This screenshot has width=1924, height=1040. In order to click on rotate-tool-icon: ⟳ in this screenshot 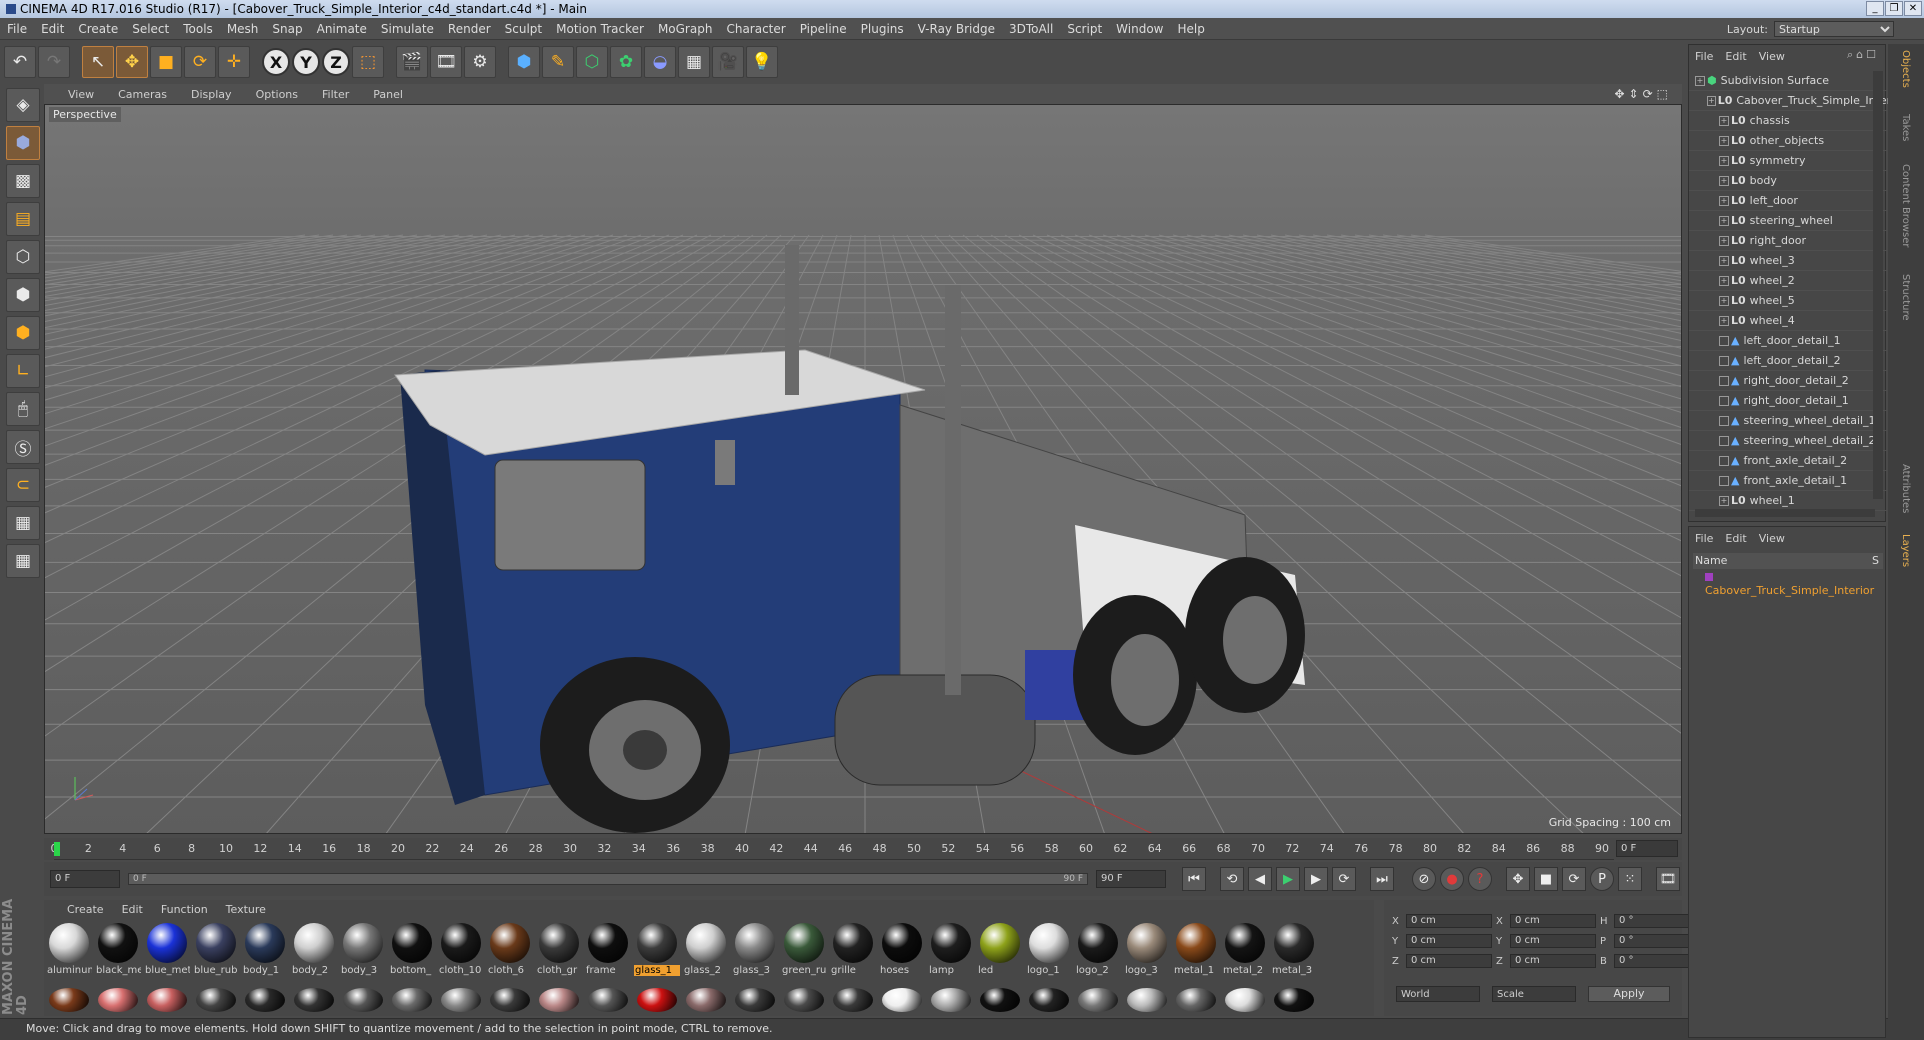, I will do `click(200, 62)`.